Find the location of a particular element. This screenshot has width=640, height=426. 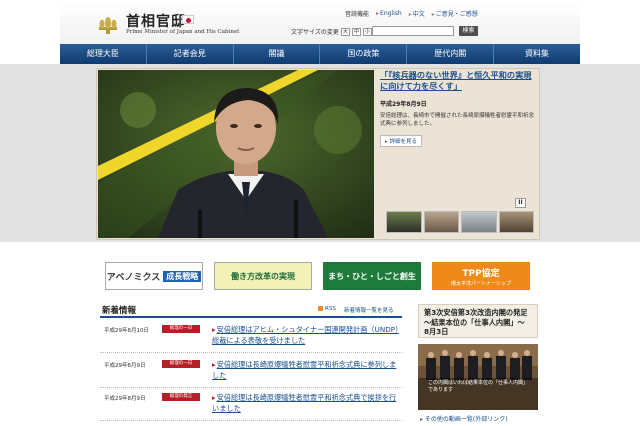

news-link: 安倍総理はアヒム・シュタイナー国連開発計画（UNDP）総裁による表敬を受けました is located at coordinates (307, 335).